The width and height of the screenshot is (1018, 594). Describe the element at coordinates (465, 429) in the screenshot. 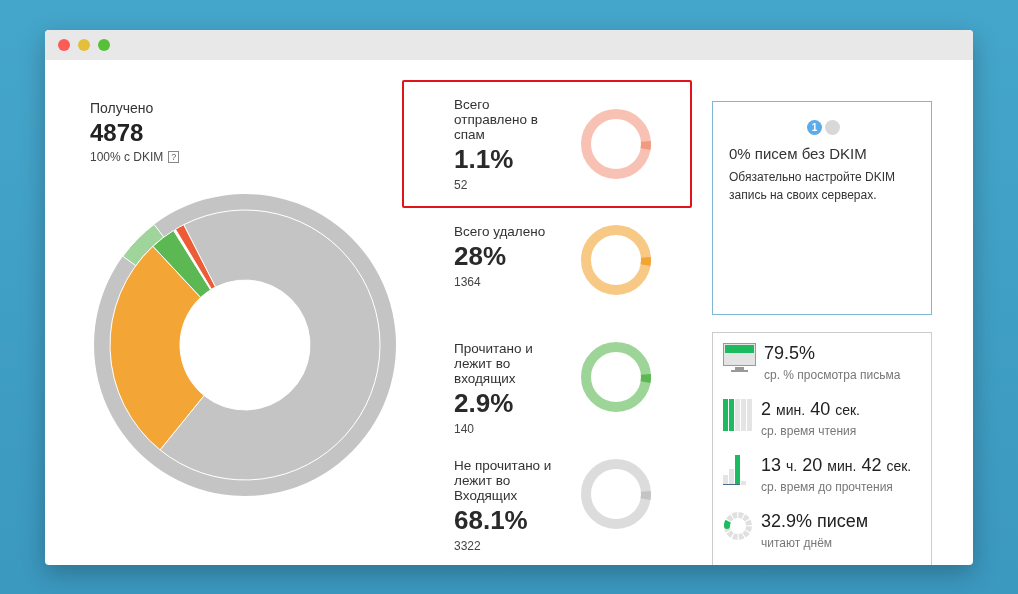

I see `stat-count: 140` at that location.